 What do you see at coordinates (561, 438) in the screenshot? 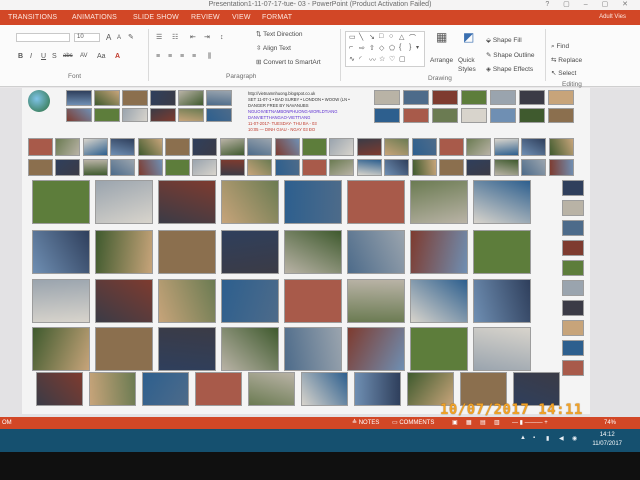
I see `volume-icon: ◀` at bounding box center [561, 438].